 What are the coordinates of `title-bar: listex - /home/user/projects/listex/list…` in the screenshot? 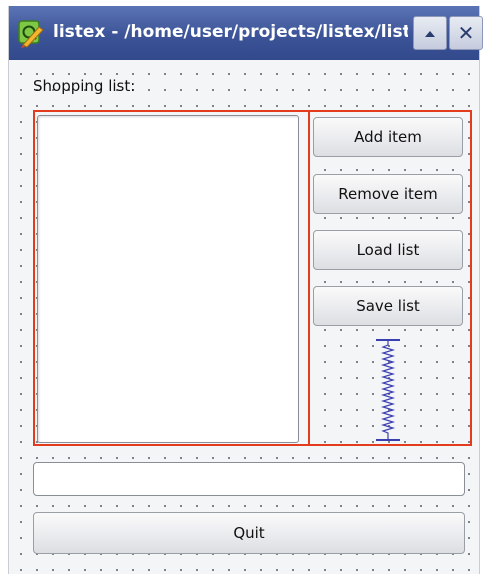 It's located at (246, 33).